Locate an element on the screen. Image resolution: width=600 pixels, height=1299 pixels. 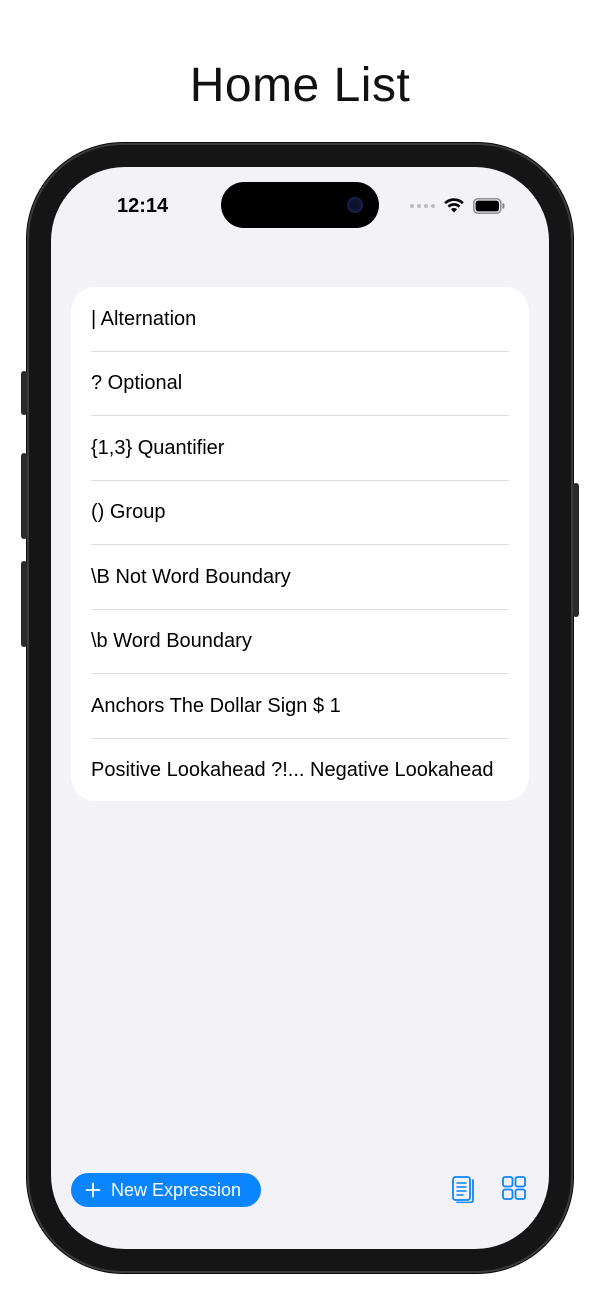
grid-icon is located at coordinates (514, 1188).